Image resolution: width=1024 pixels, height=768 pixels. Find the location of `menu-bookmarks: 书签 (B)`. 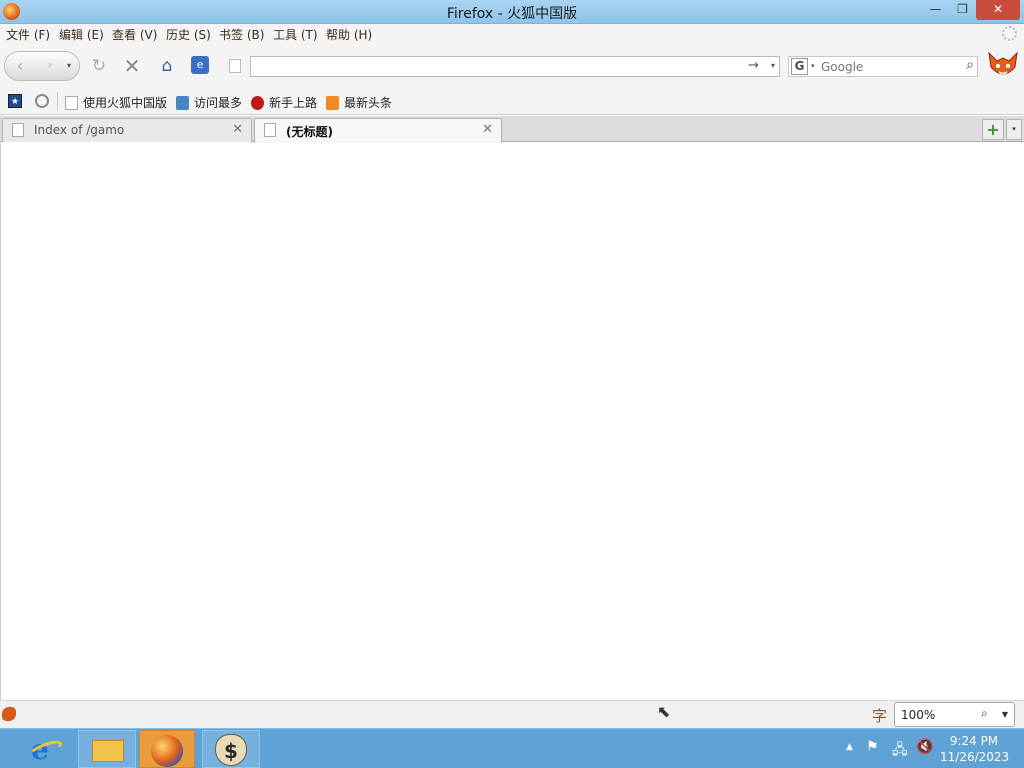

menu-bookmarks: 书签 (B) is located at coordinates (241, 34).